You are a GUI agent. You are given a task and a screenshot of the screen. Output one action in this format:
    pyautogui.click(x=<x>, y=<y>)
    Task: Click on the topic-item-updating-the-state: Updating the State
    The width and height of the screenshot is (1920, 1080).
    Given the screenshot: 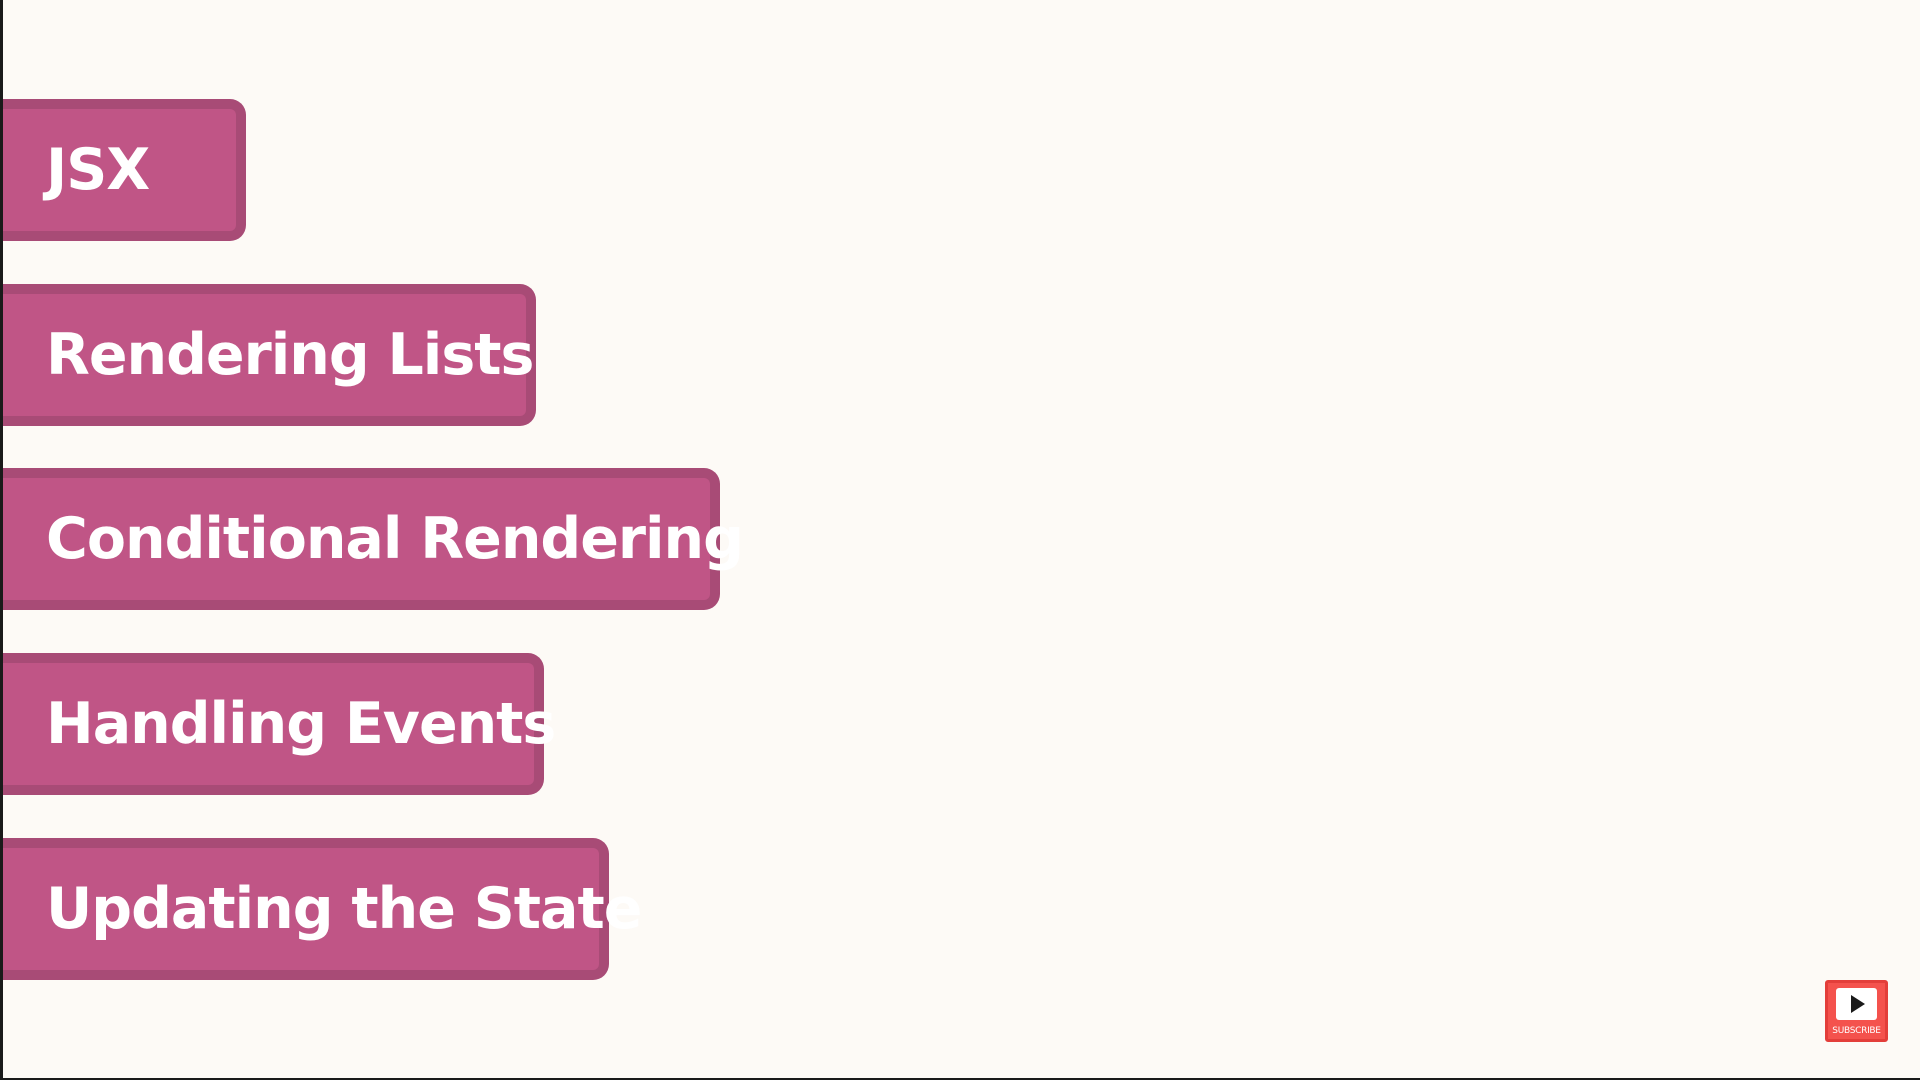 What is the action you would take?
    pyautogui.click(x=322, y=909)
    